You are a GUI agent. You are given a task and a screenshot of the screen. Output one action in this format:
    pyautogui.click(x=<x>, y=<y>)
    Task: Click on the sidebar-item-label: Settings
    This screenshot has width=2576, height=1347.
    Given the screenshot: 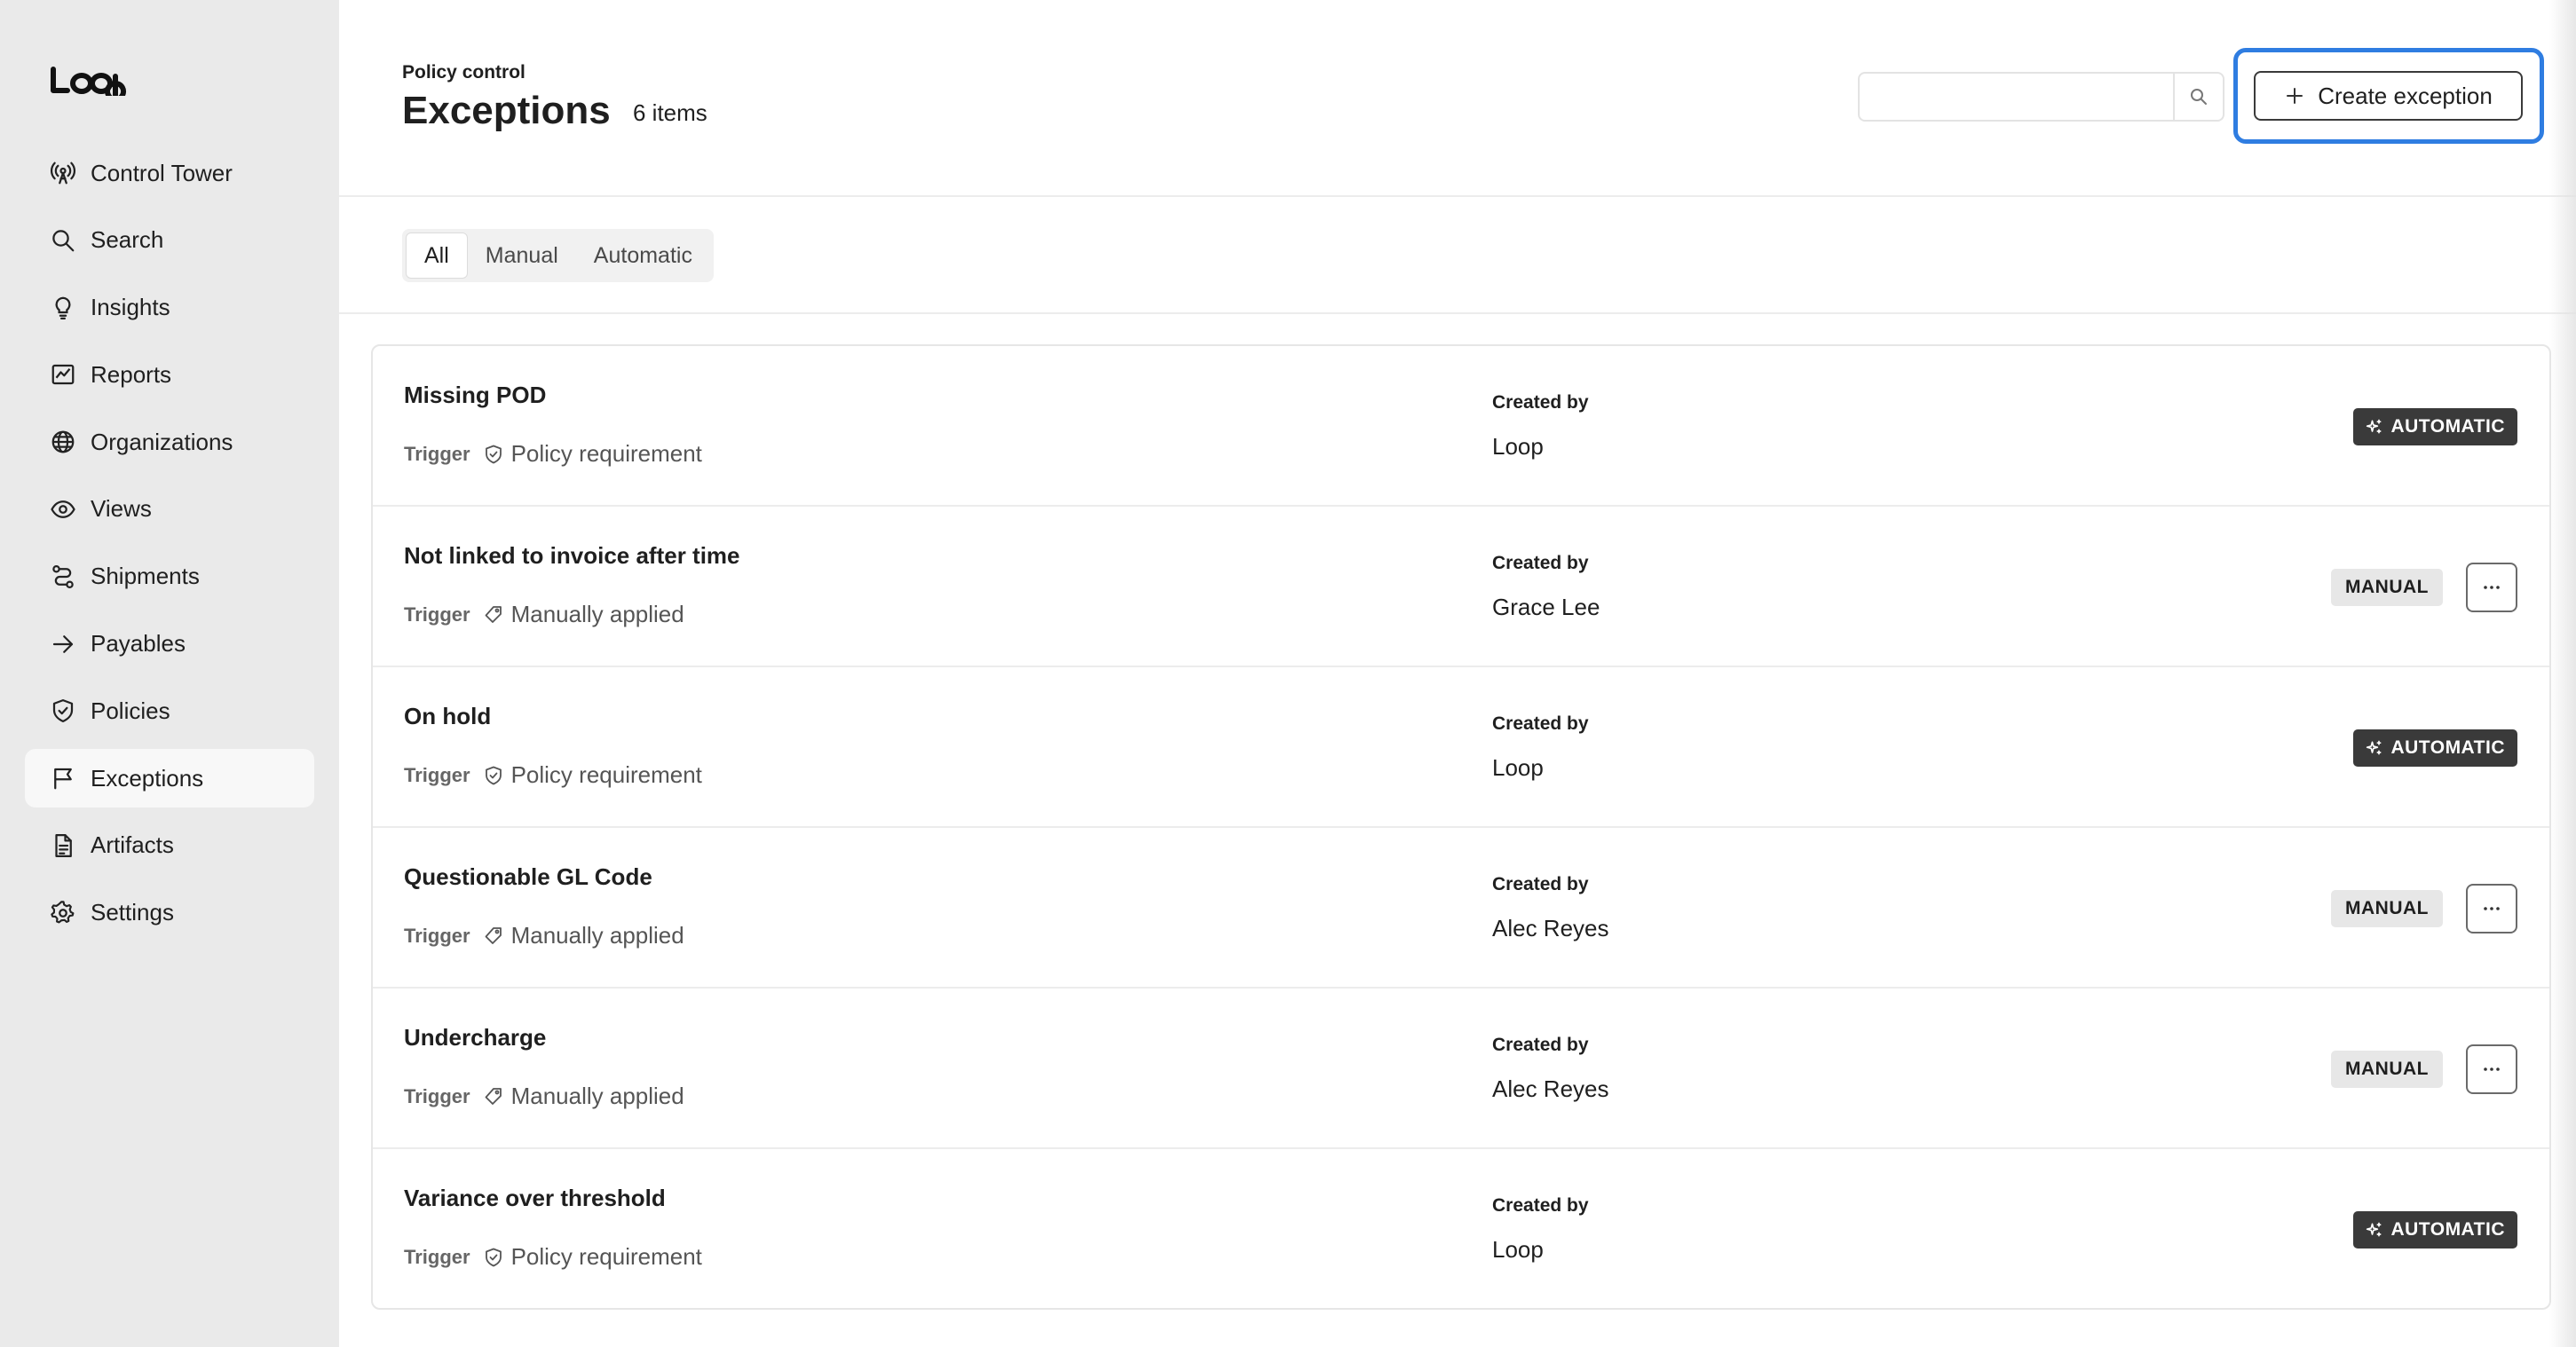 What is the action you would take?
    pyautogui.click(x=132, y=912)
    